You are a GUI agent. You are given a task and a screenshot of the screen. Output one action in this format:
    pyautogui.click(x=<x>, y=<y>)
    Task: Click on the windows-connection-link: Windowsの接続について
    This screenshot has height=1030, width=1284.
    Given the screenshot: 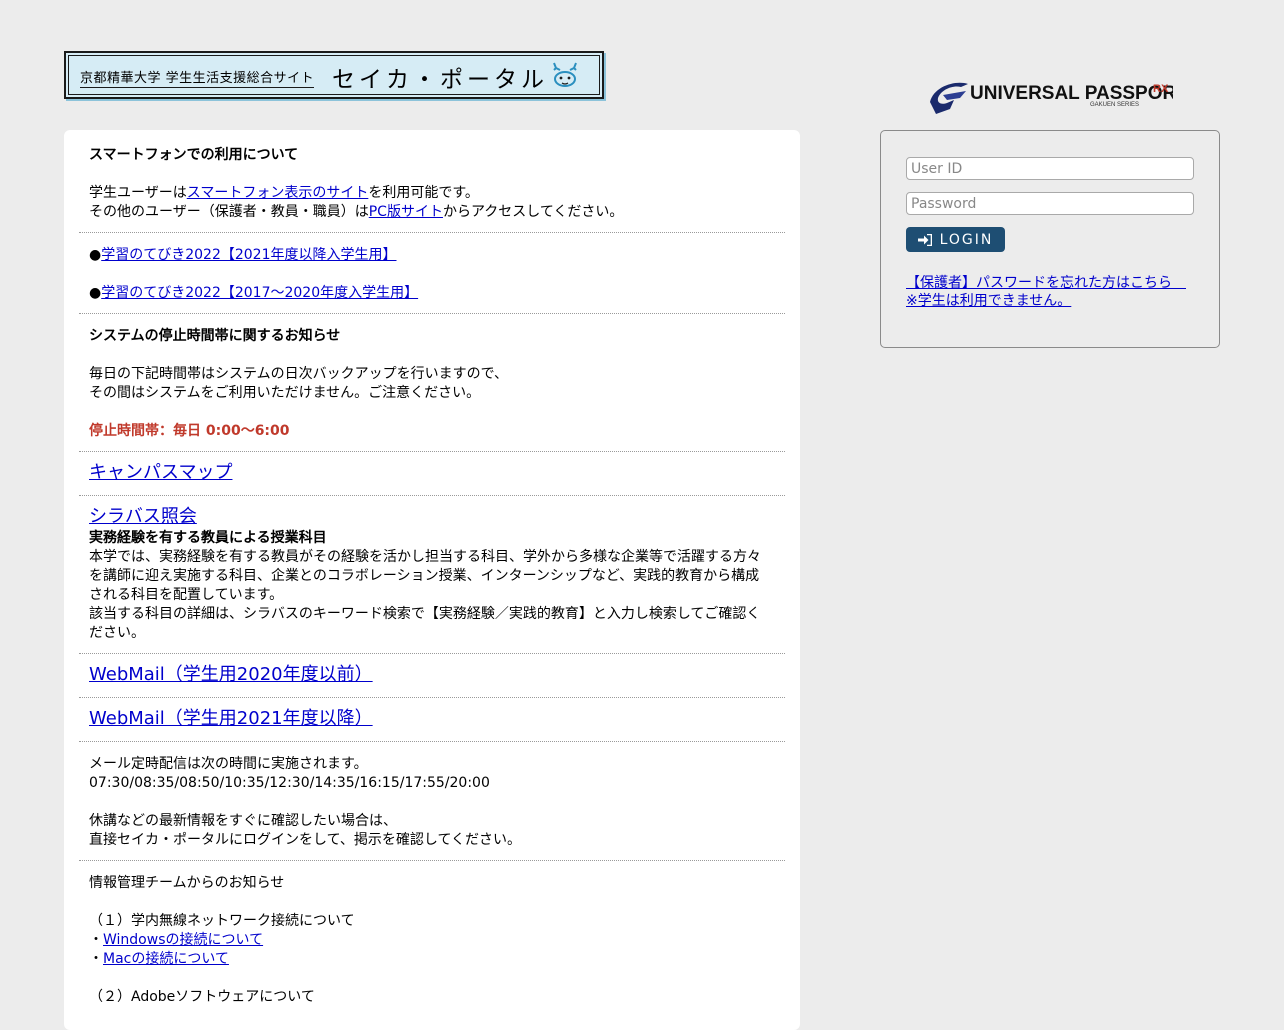 What is the action you would take?
    pyautogui.click(x=183, y=940)
    